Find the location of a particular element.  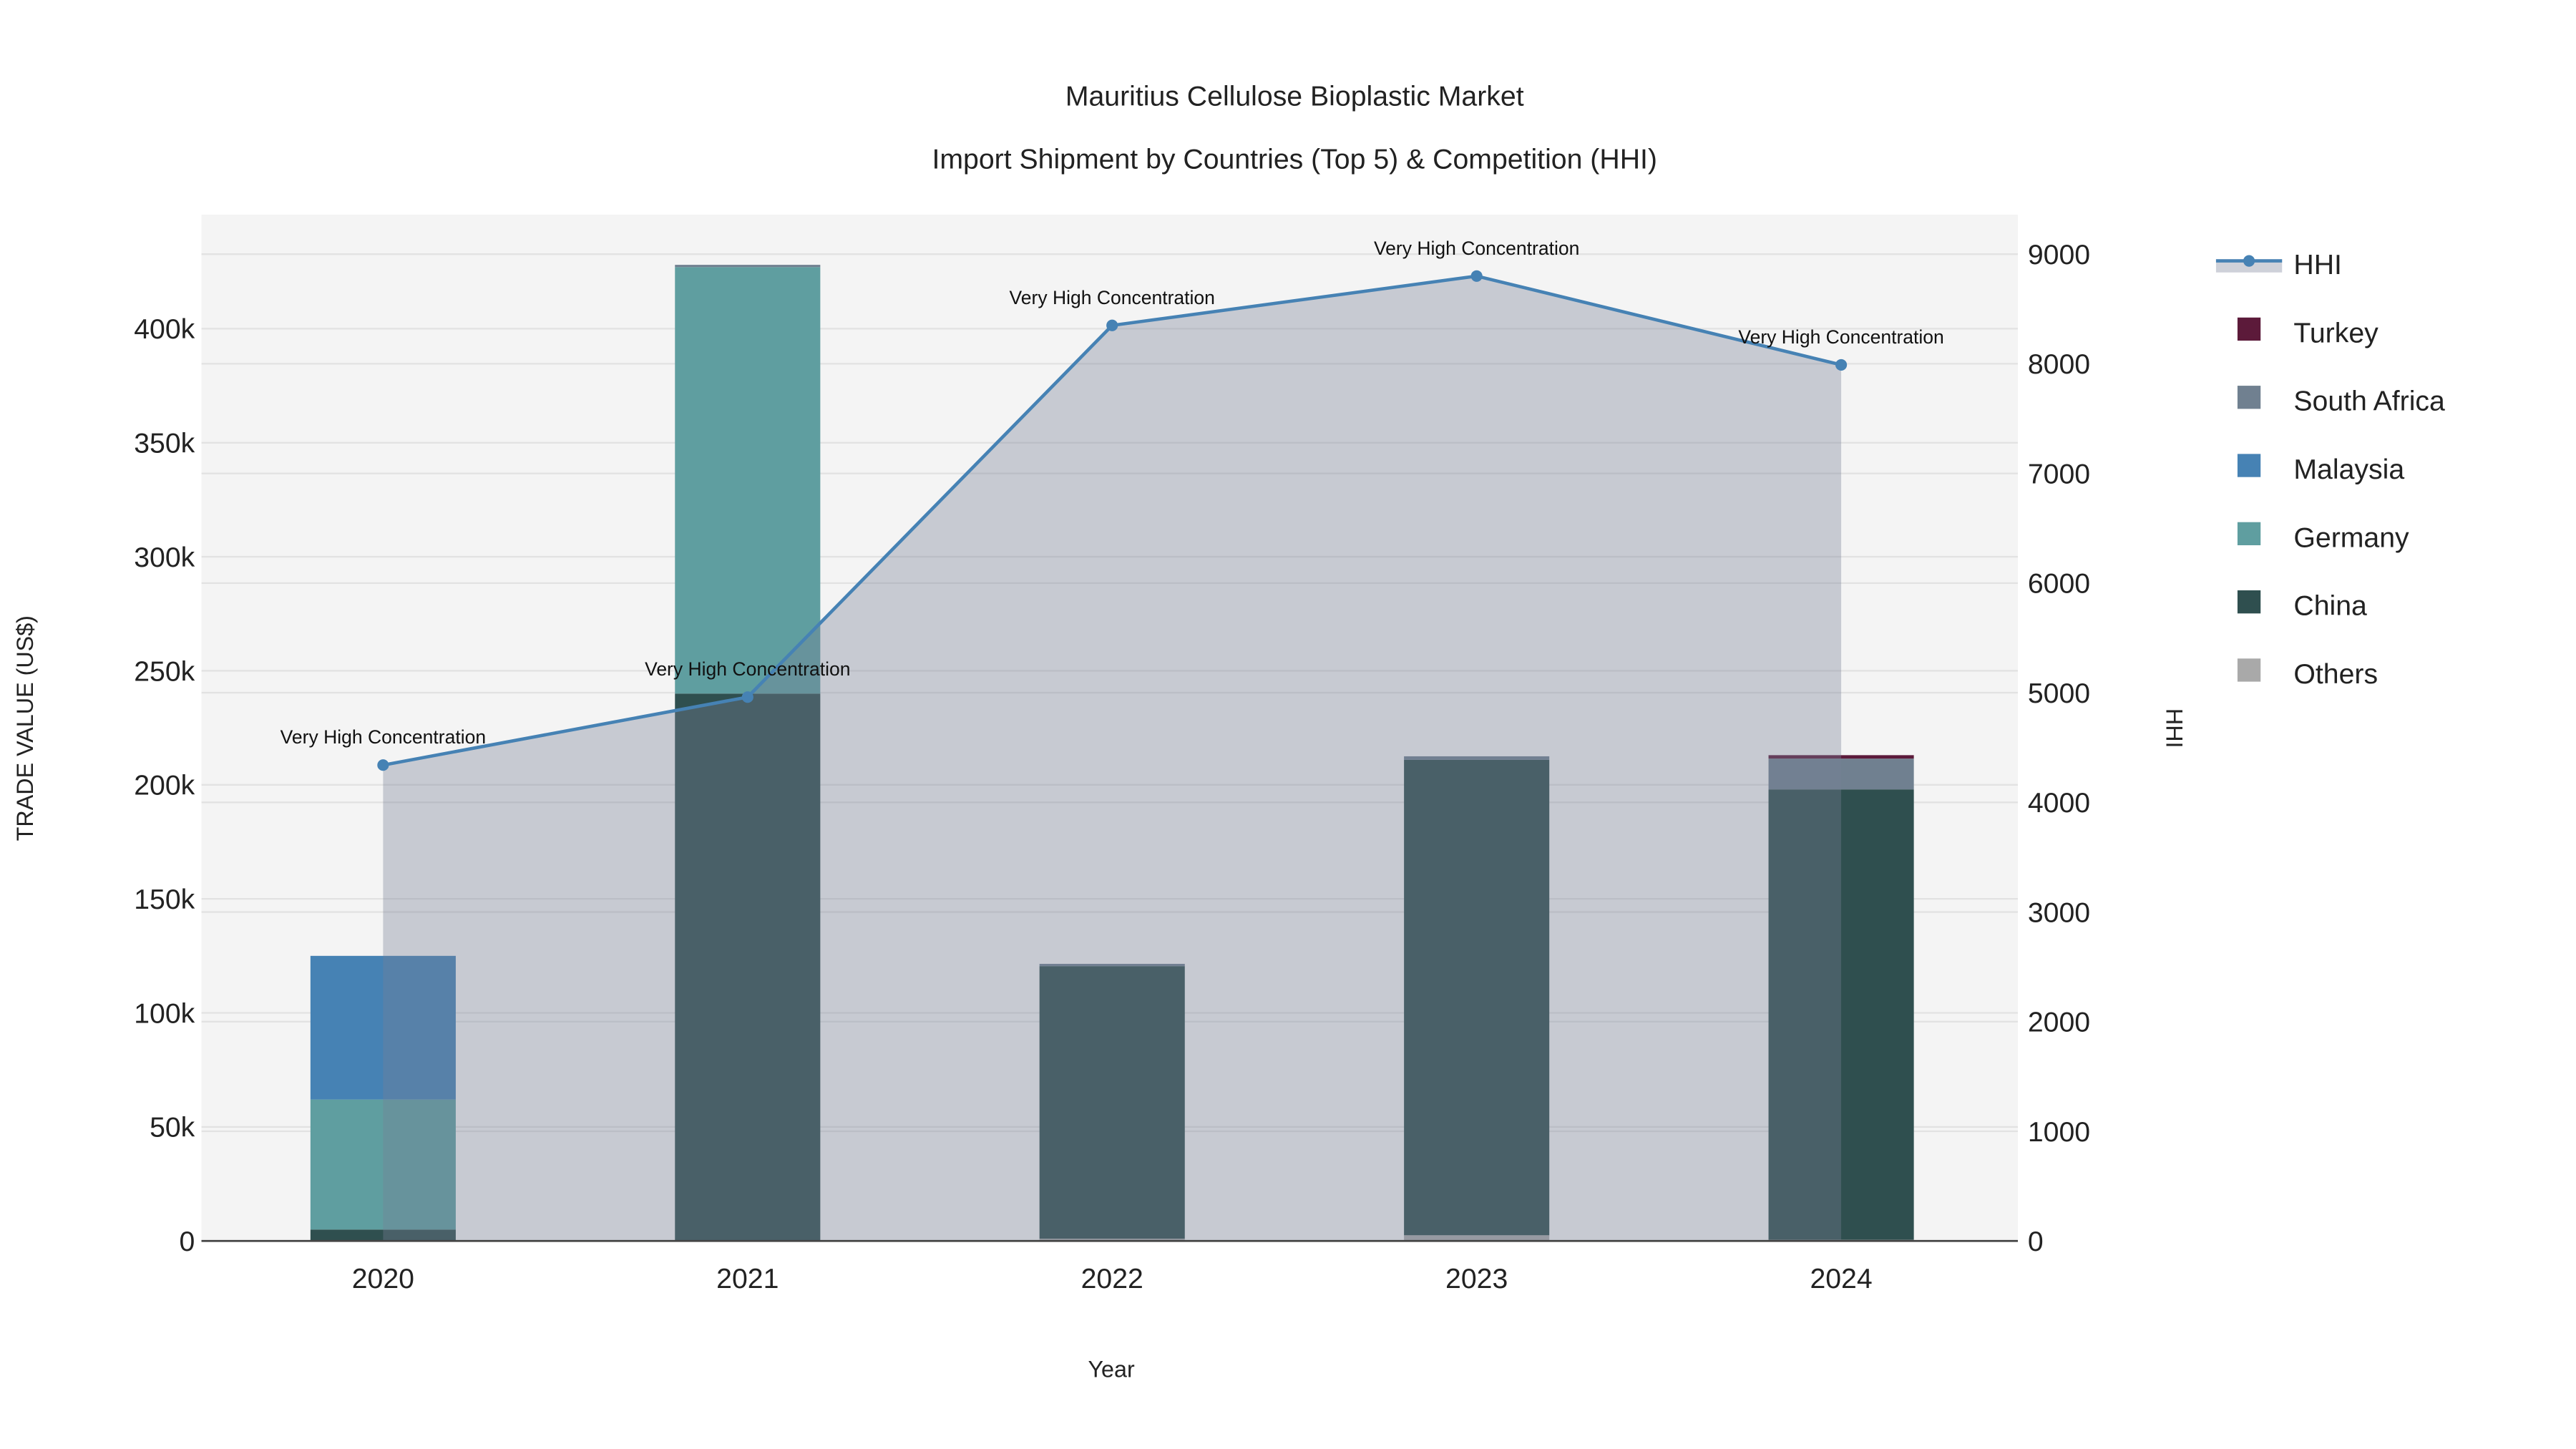

y-tick-label: 0 is located at coordinates (187, 1241).